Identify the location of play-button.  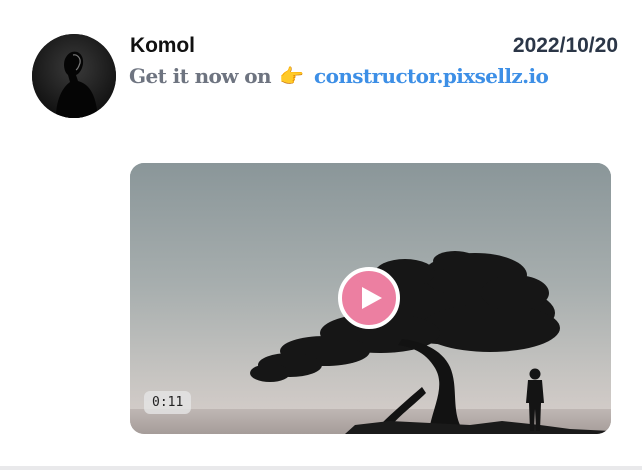
(369, 298).